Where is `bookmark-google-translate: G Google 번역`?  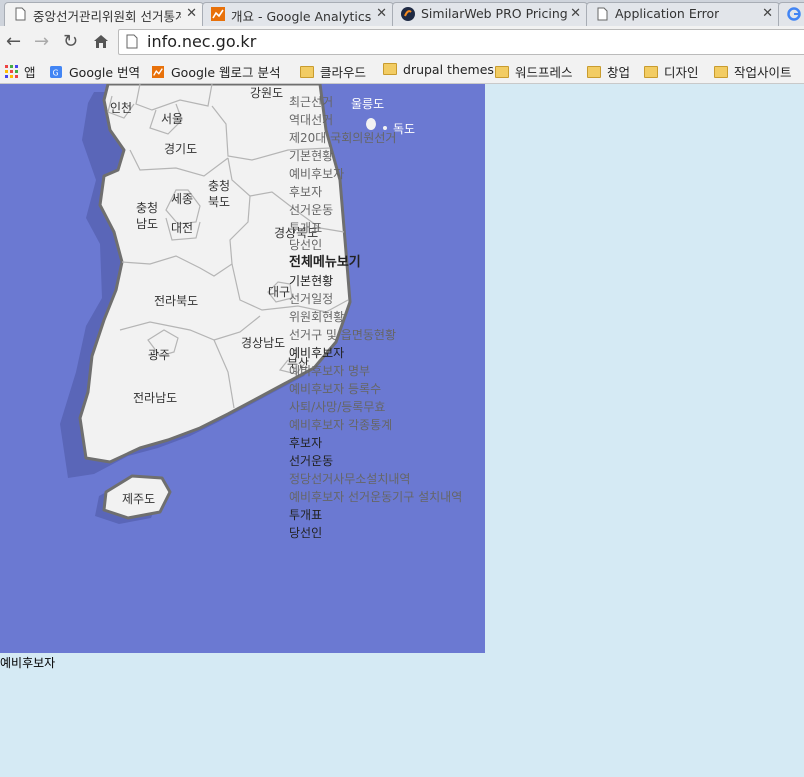 bookmark-google-translate: G Google 번역 is located at coordinates (94, 71).